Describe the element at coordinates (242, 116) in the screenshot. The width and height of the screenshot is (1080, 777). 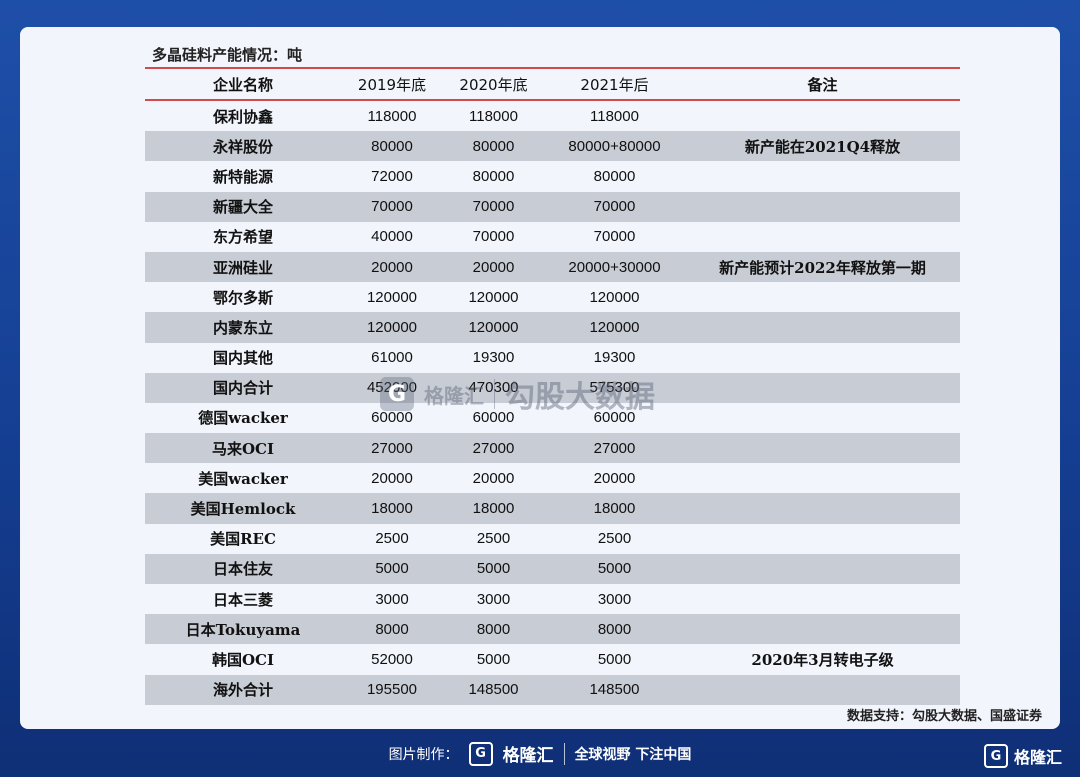
I see `cell-company: 保利协鑫` at that location.